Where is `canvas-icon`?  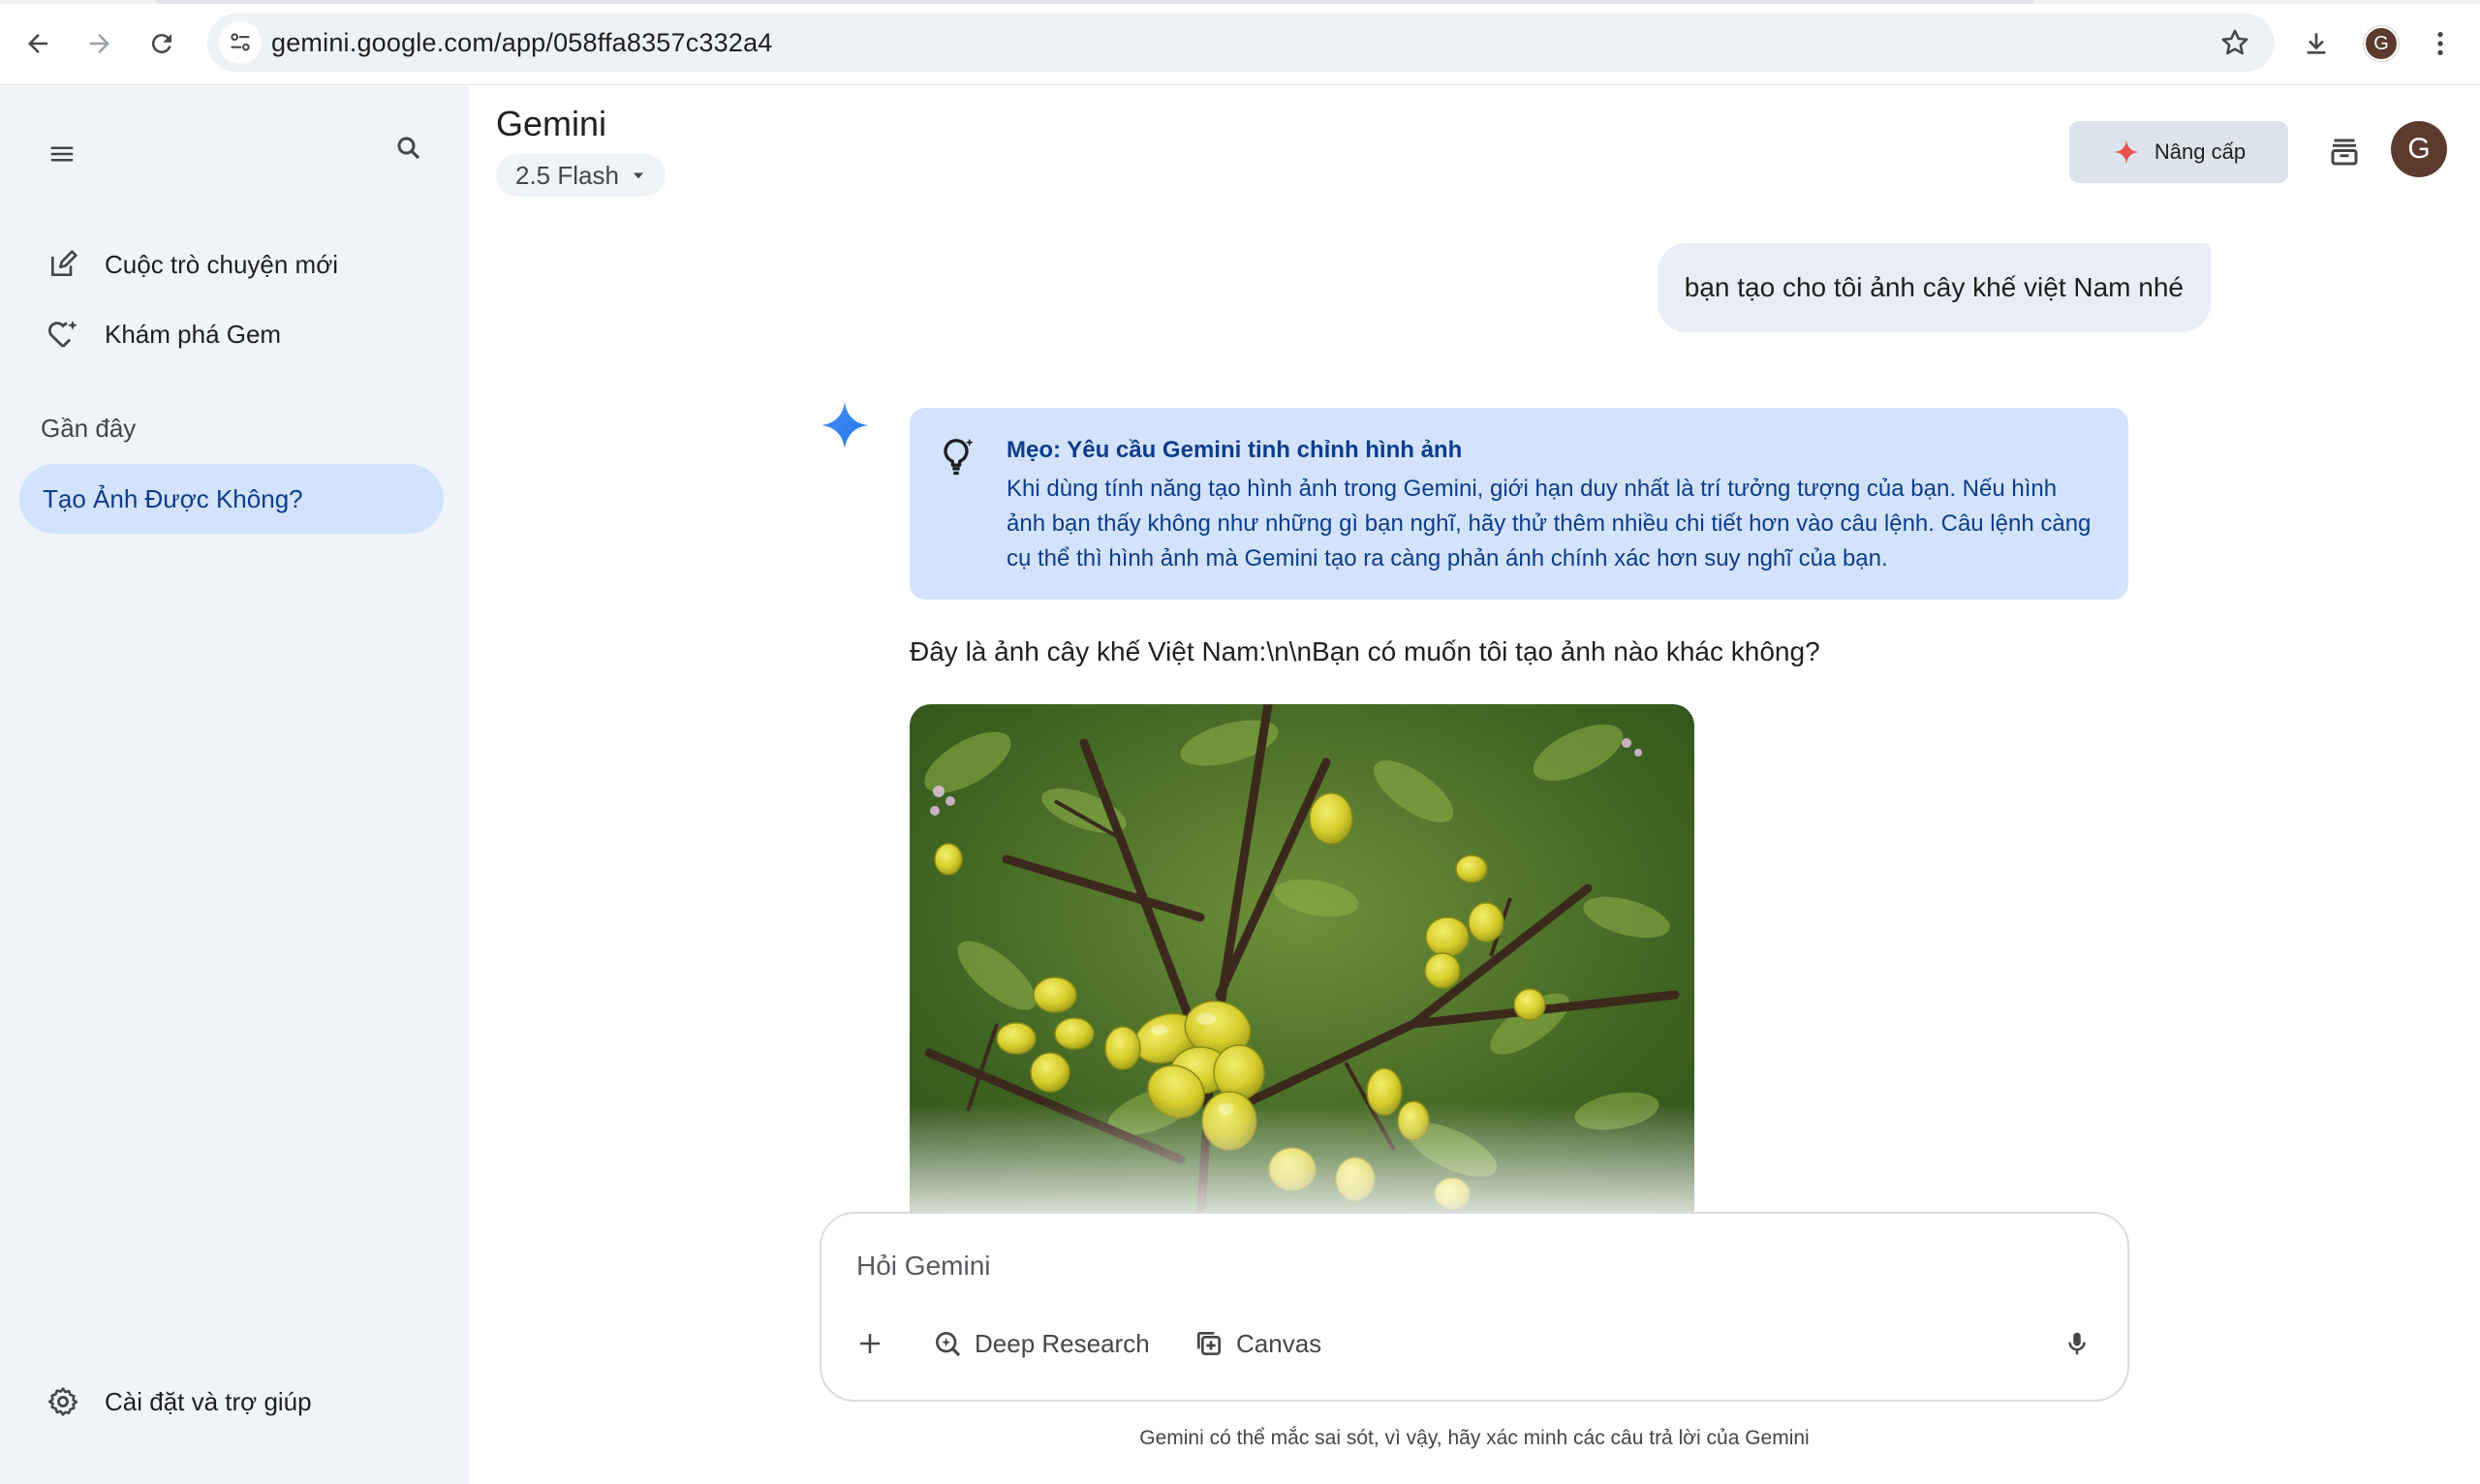 canvas-icon is located at coordinates (1209, 1343).